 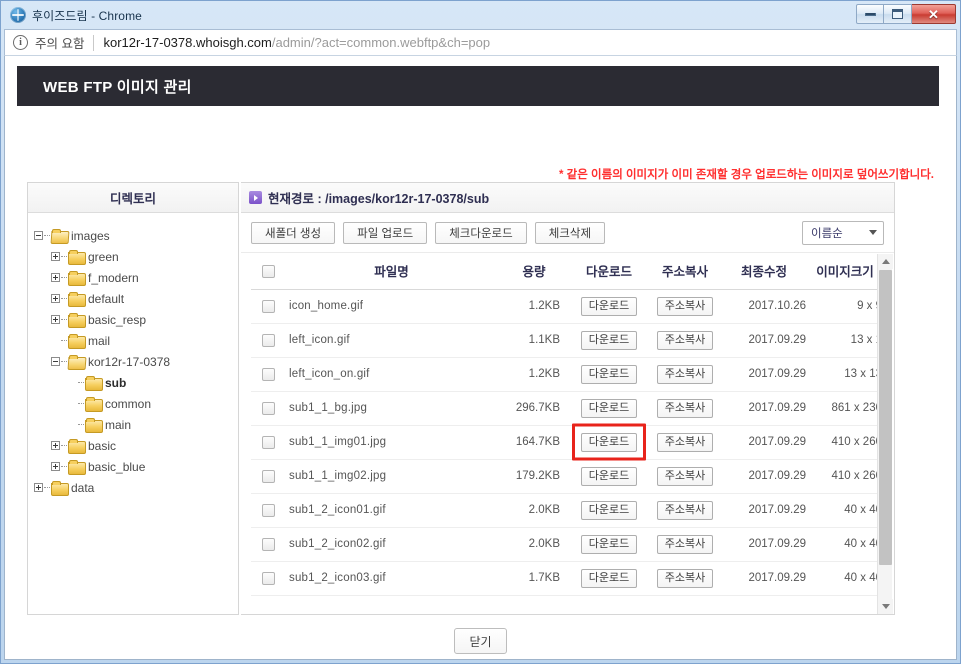 I want to click on column-header-filename: 파일명, so click(x=391, y=271).